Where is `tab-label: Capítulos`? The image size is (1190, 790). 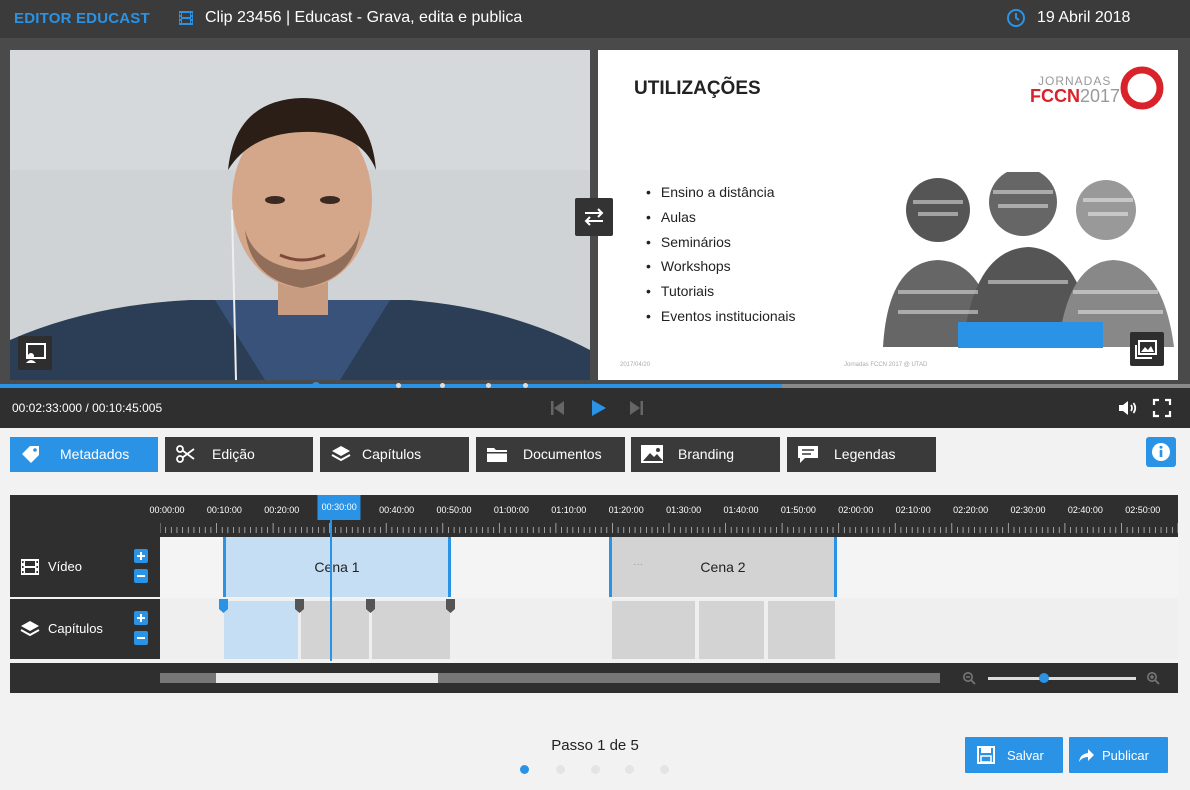
tab-label: Capítulos is located at coordinates (392, 454).